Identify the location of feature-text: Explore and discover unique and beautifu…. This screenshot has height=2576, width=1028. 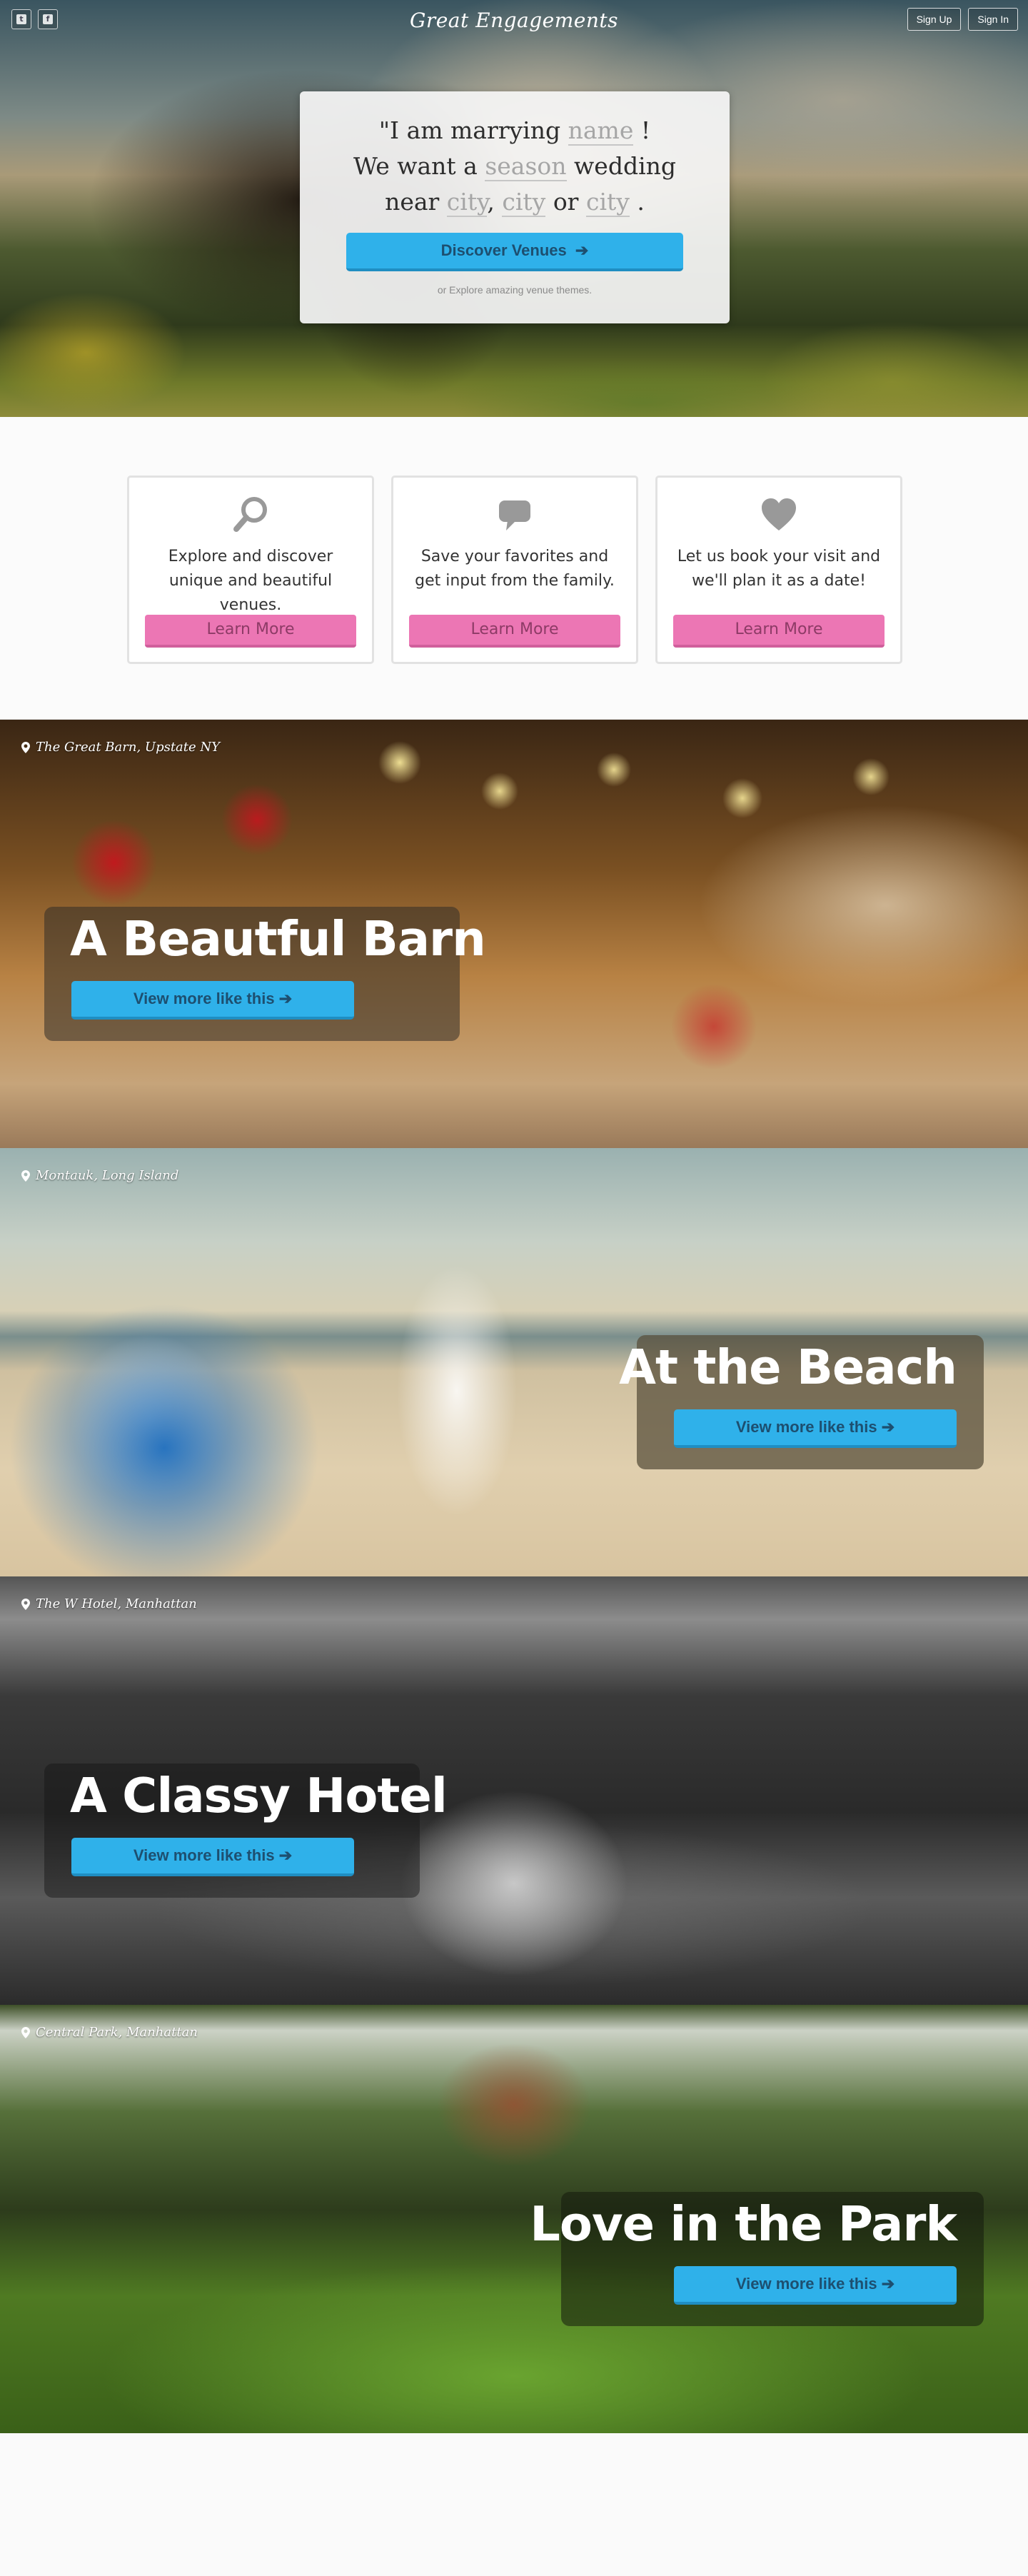
(250, 581).